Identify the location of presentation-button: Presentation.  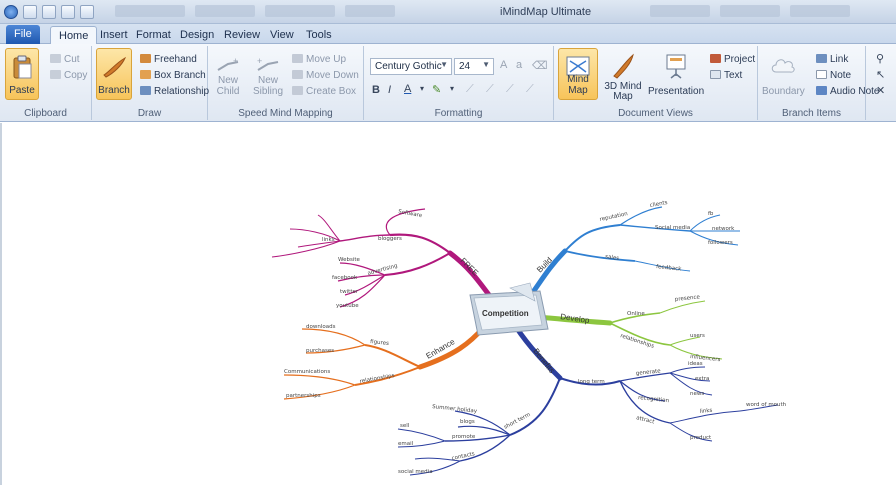
(676, 74).